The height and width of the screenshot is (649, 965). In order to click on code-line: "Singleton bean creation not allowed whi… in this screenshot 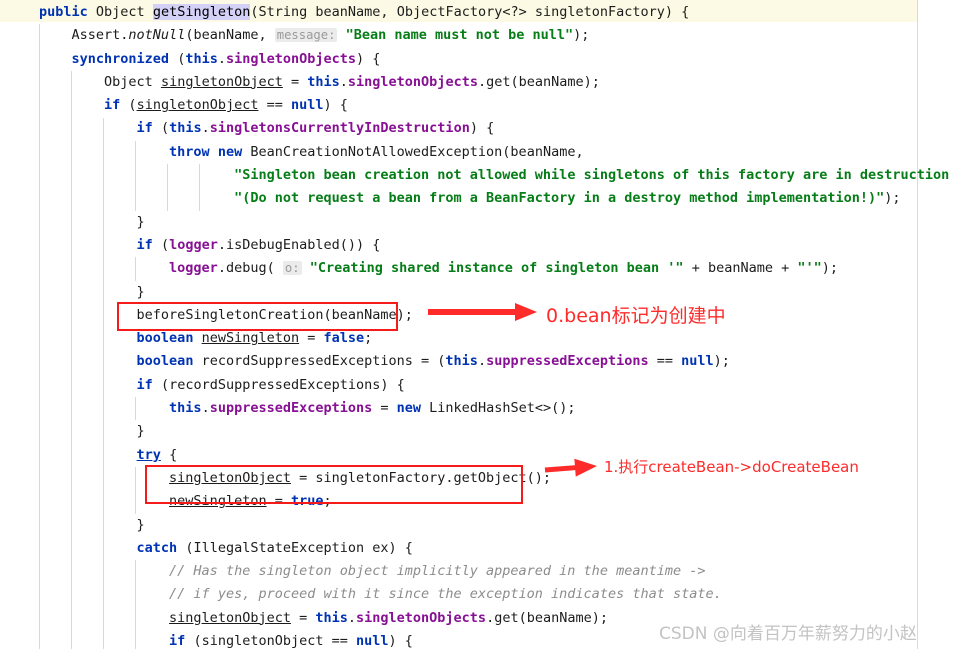, I will do `click(502, 175)`.